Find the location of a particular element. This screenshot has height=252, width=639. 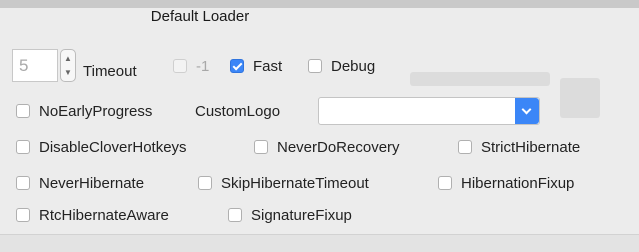

custom-logo-label-text: CustomLogo is located at coordinates (238, 111).